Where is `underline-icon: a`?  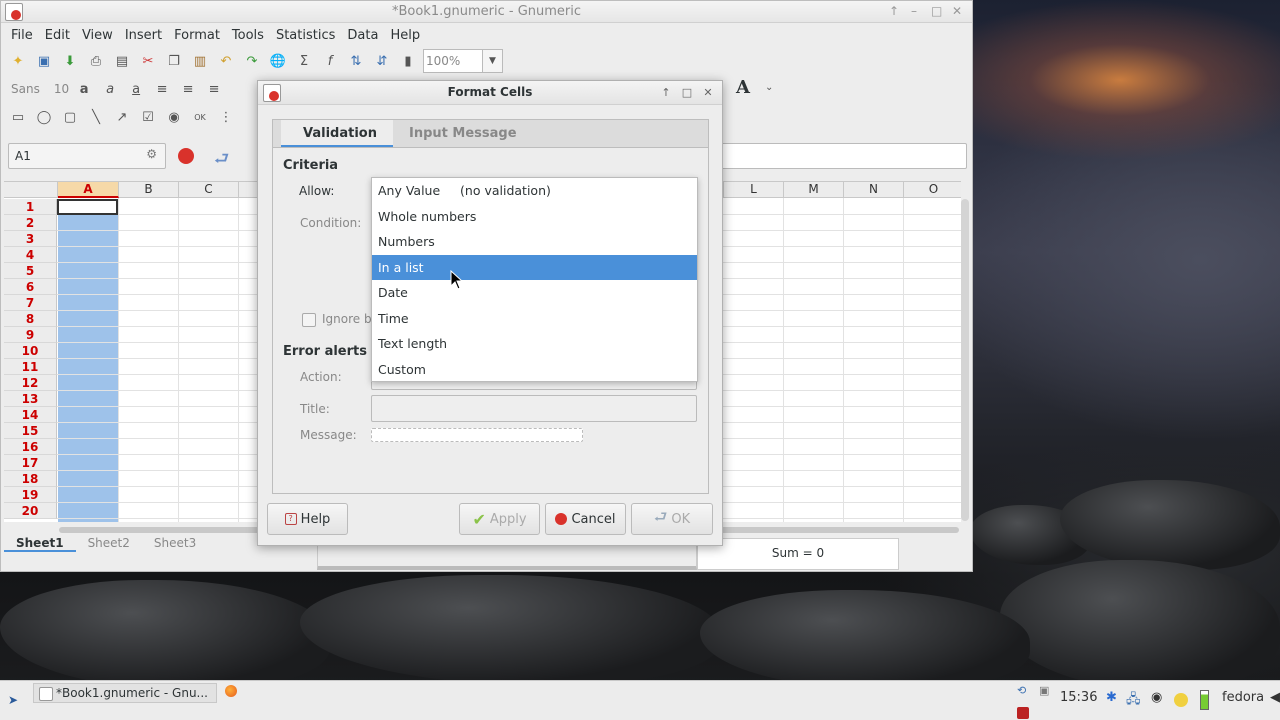 underline-icon: a is located at coordinates (136, 89).